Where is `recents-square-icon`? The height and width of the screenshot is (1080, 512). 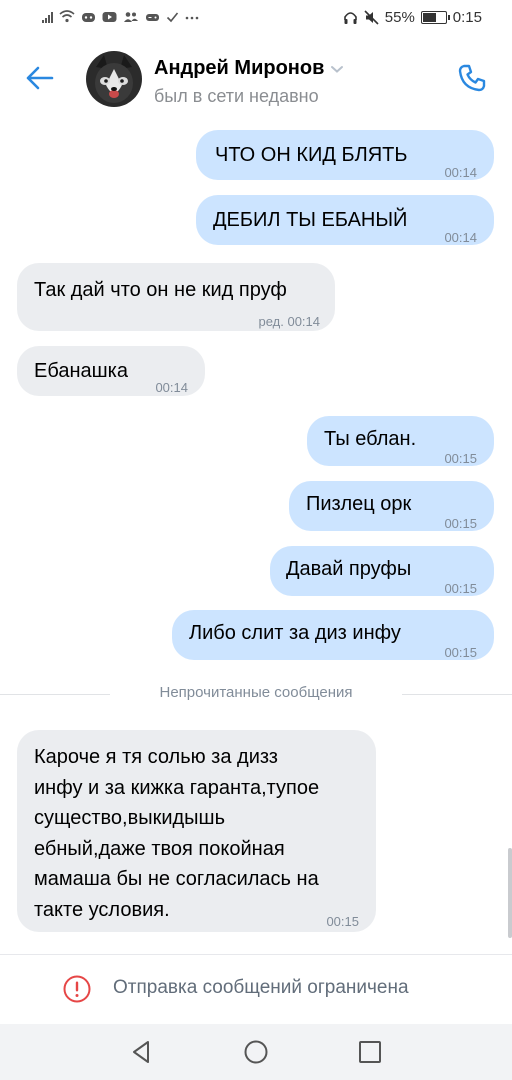
recents-square-icon is located at coordinates (370, 1052).